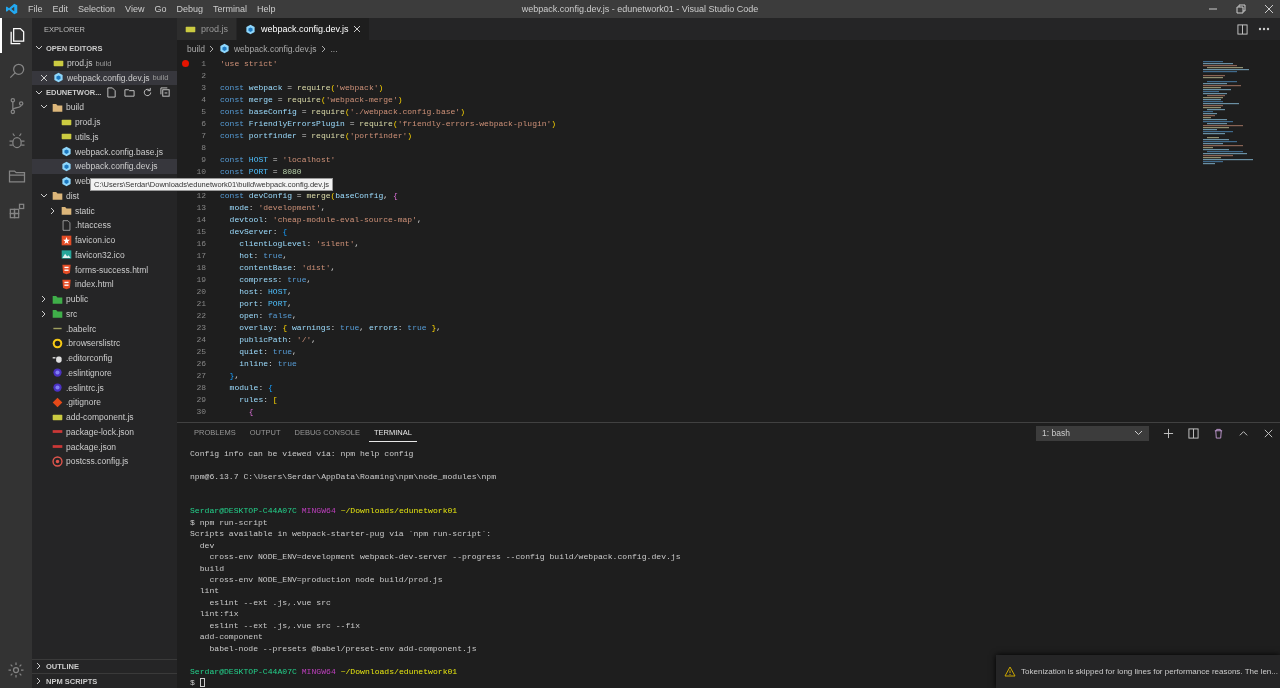 The image size is (1280, 688). I want to click on file-name: dist, so click(73, 195).